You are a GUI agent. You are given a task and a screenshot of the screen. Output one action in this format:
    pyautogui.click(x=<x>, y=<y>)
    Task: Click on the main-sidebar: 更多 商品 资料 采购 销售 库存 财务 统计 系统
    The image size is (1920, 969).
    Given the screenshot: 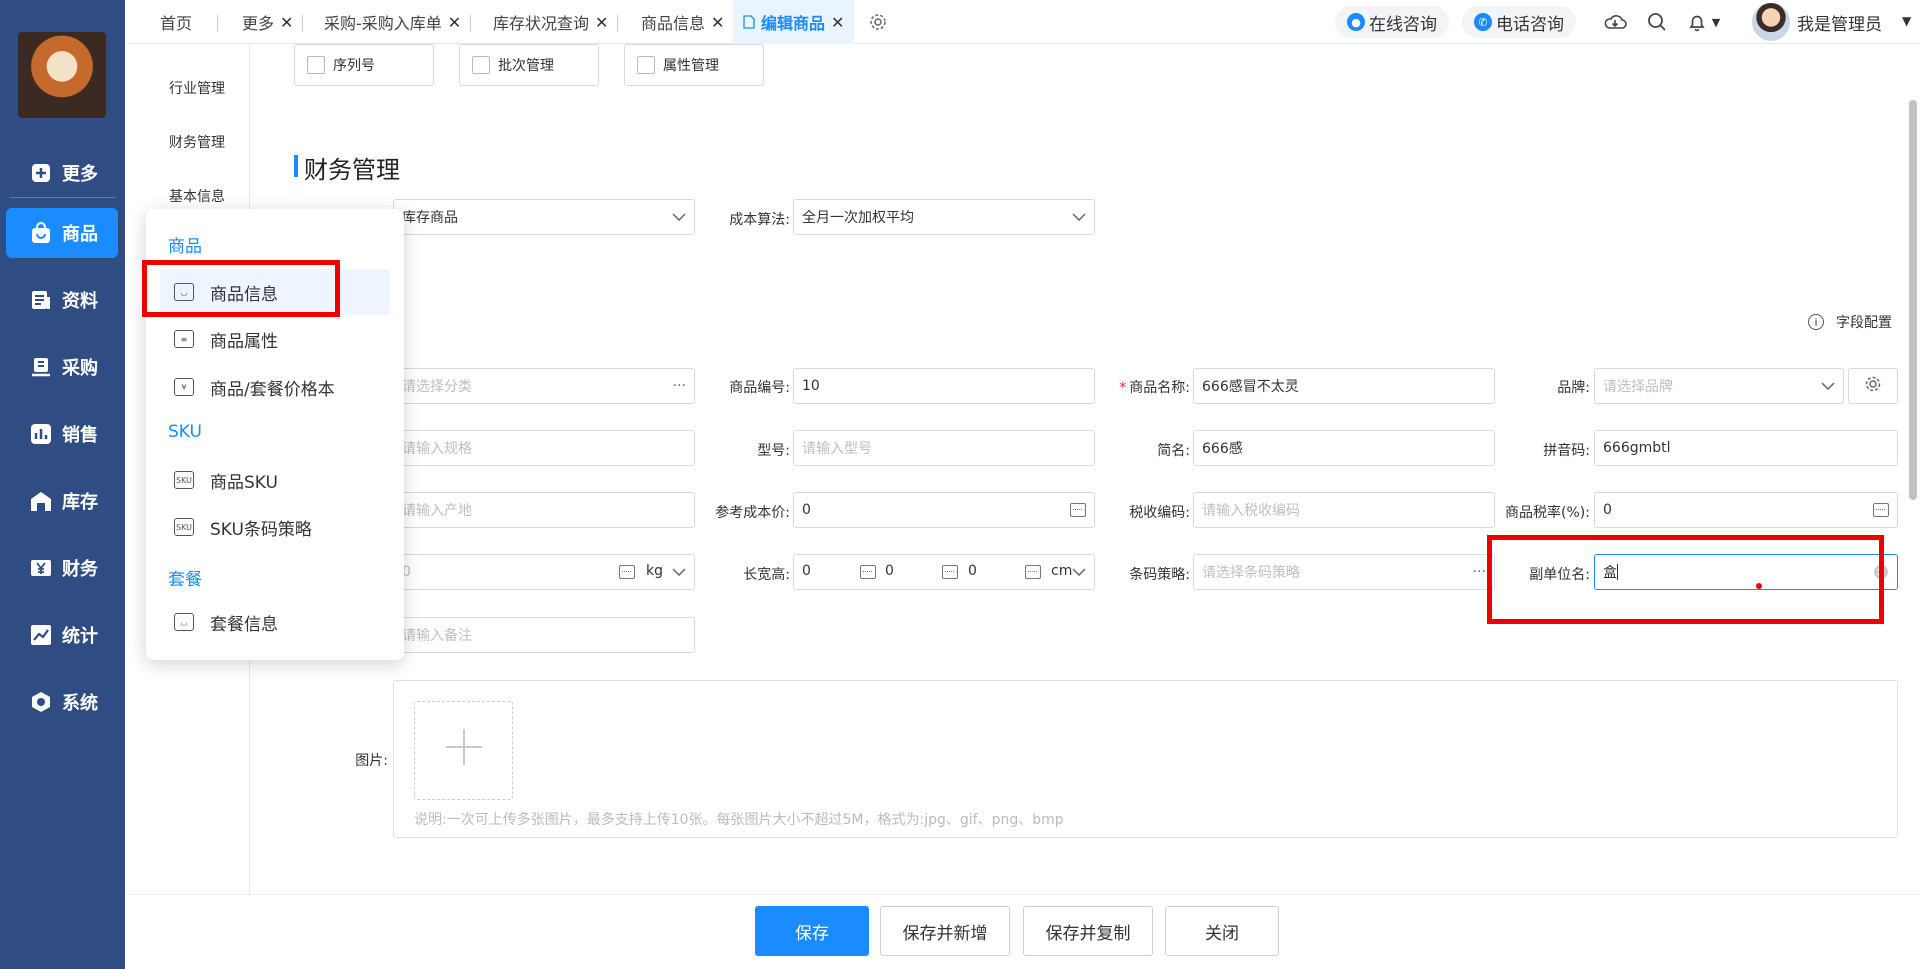 What is the action you would take?
    pyautogui.click(x=62, y=484)
    